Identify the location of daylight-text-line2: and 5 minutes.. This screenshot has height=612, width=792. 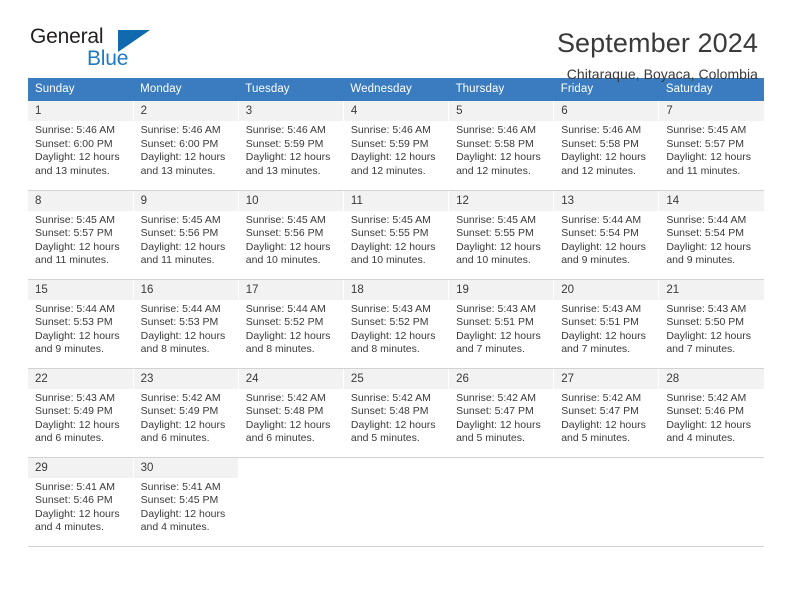
(490, 438).